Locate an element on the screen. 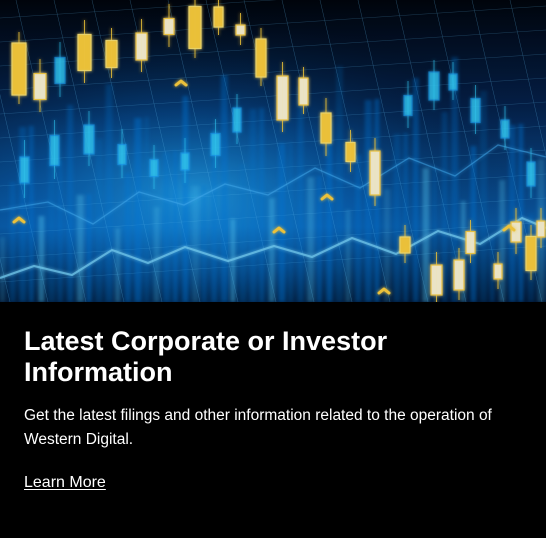 Image resolution: width=546 pixels, height=538 pixels. card-title: Latest Corporate or Investor Information is located at coordinates (206, 356).